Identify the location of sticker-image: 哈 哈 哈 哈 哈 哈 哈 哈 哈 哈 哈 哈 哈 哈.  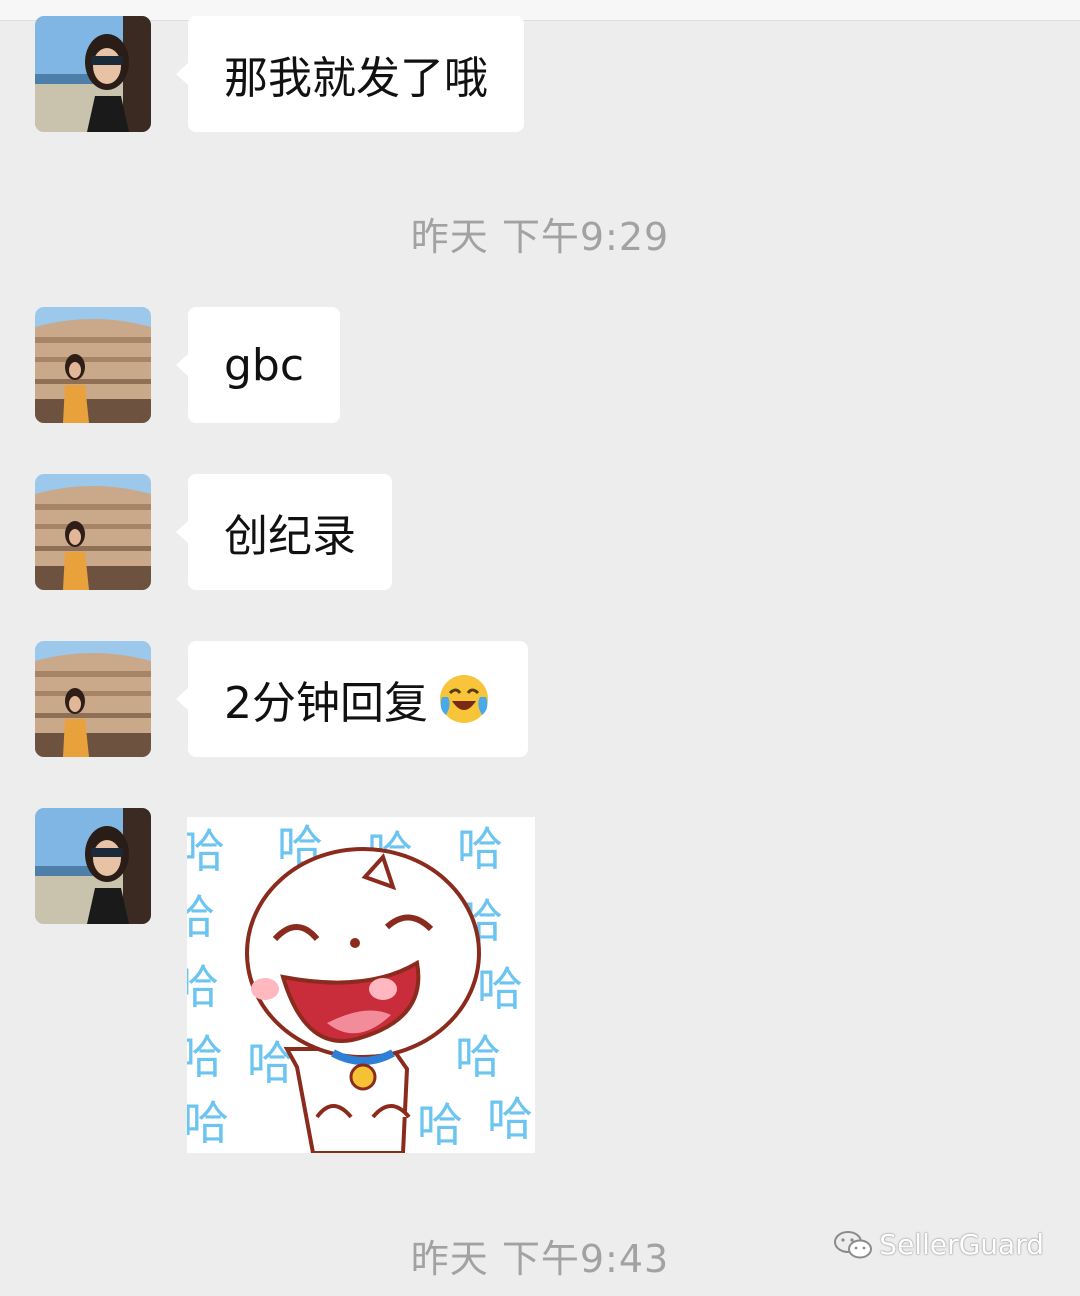
(361, 985).